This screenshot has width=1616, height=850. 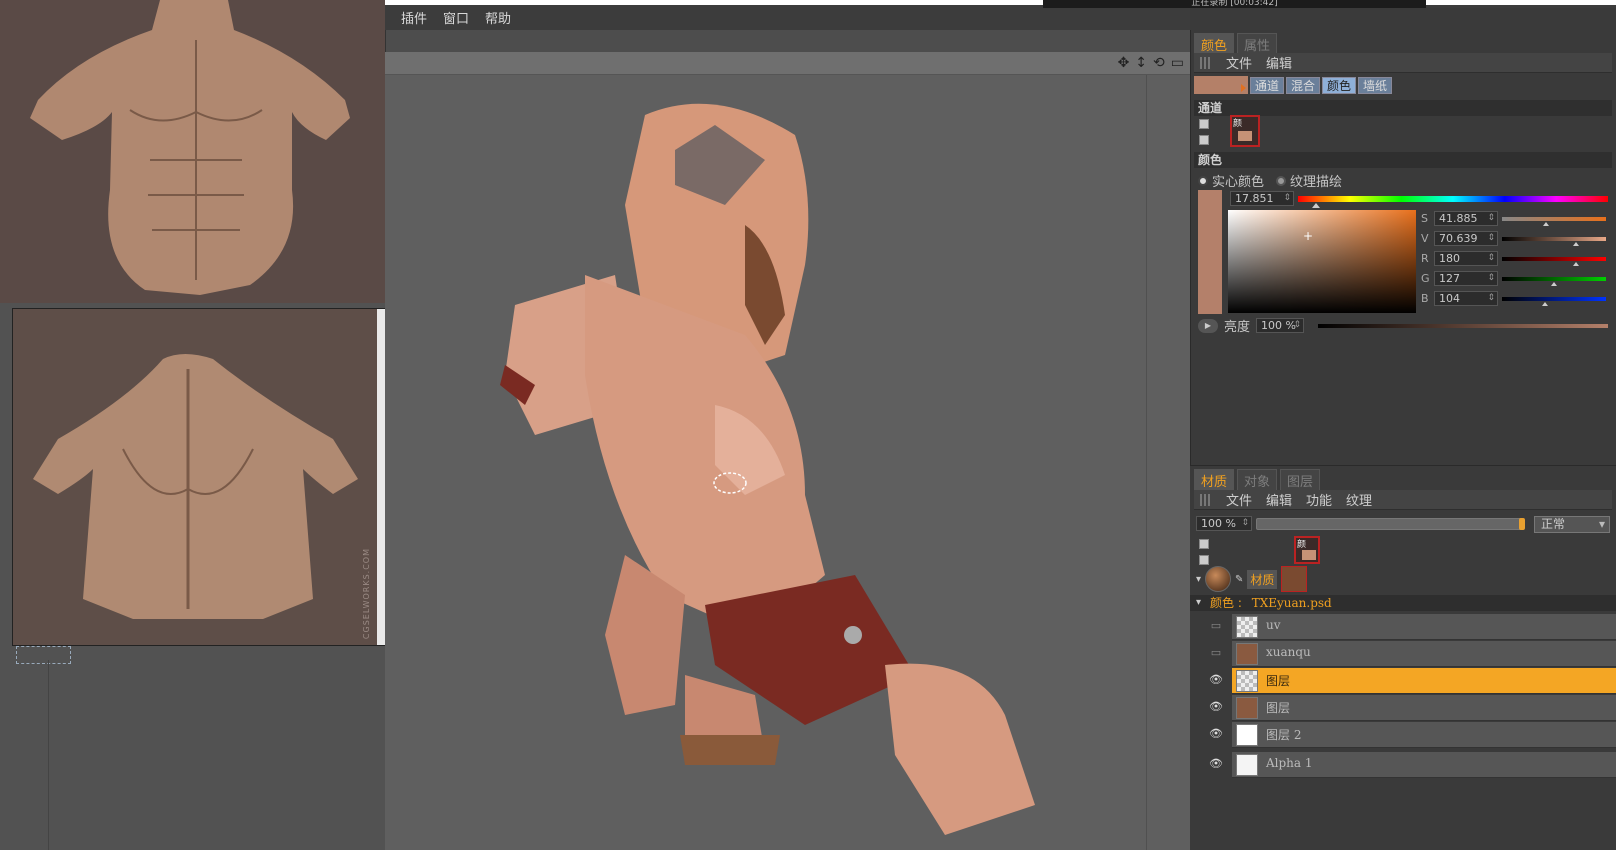 I want to click on move-icon: ✥, so click(x=1124, y=63).